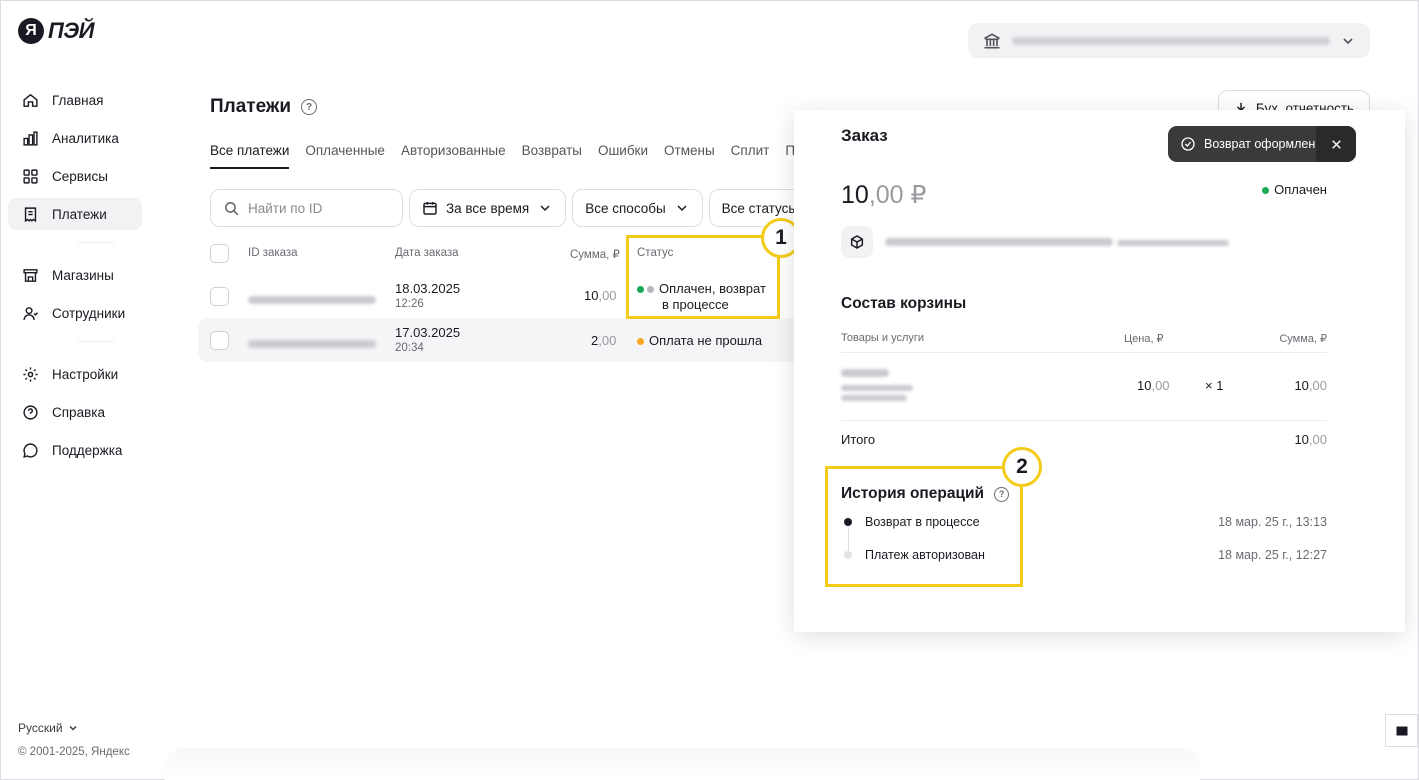 The width and height of the screenshot is (1419, 780). Describe the element at coordinates (409, 348) in the screenshot. I see `order-time: 20:34` at that location.